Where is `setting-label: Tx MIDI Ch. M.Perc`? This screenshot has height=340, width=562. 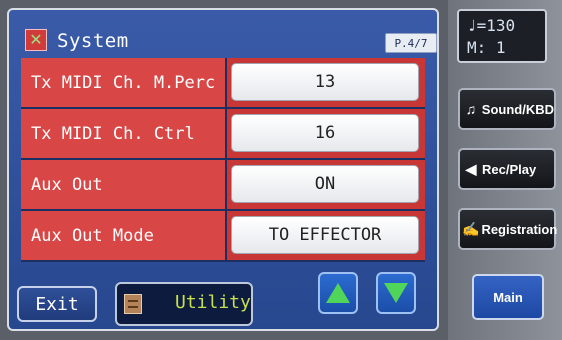
setting-label: Tx MIDI Ch. M.Perc is located at coordinates (123, 82).